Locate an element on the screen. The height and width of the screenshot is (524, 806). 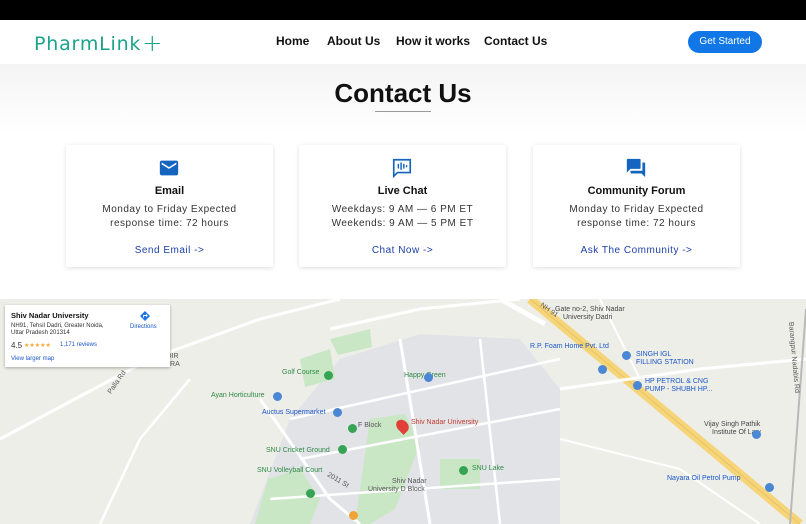
map-label: SNU Volleyball Court is located at coordinates (290, 470).